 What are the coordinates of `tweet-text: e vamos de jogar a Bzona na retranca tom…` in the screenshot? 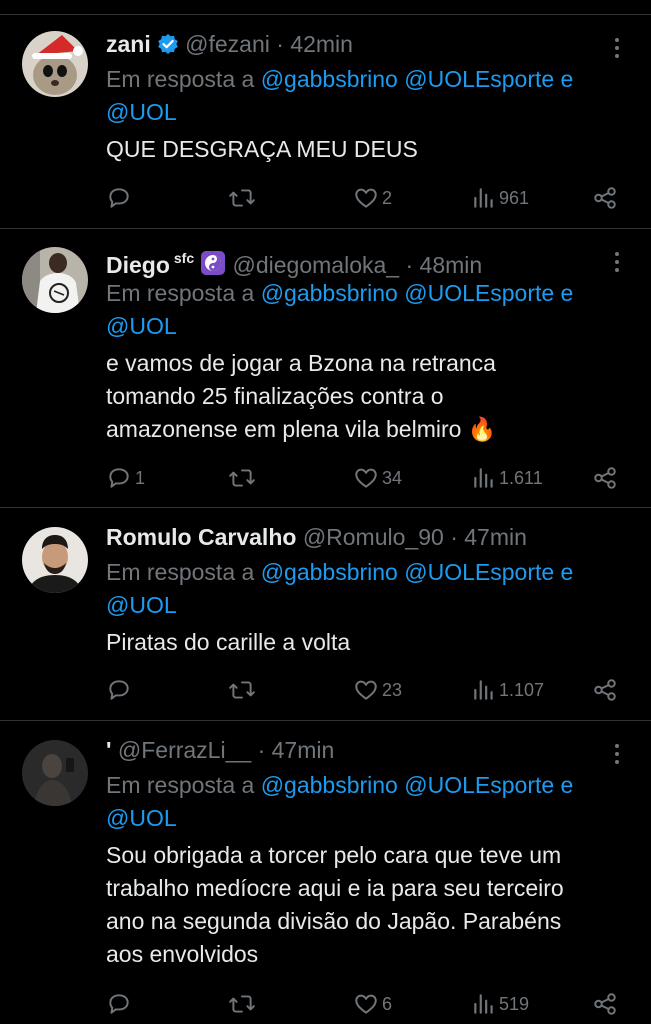 It's located at (363, 396).